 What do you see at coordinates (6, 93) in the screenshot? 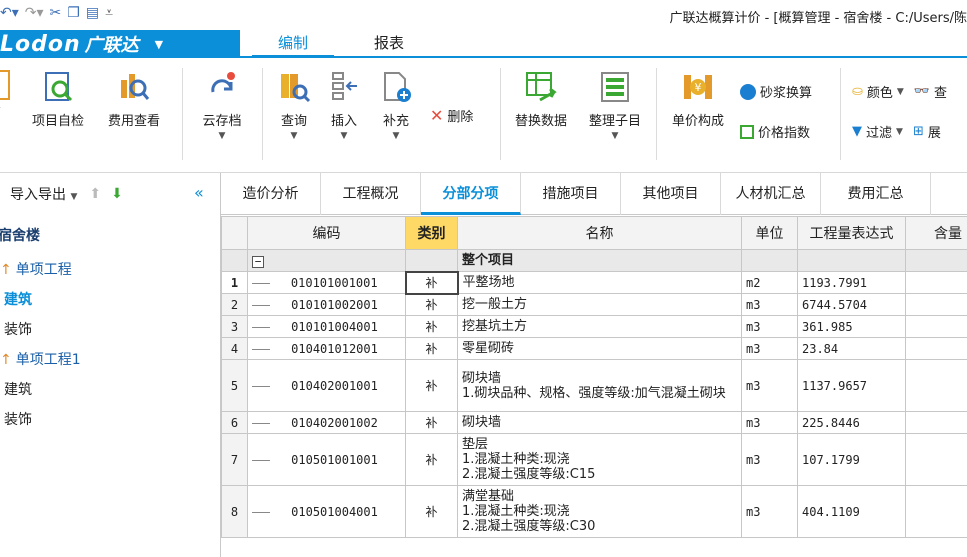
I see `partial-button: ▼` at bounding box center [6, 93].